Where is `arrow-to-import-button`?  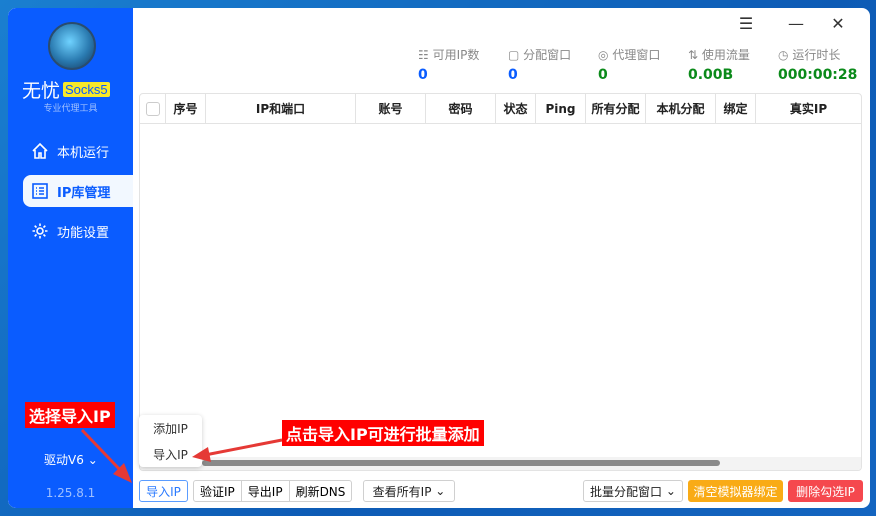 arrow-to-import-button is located at coordinates (103, 452).